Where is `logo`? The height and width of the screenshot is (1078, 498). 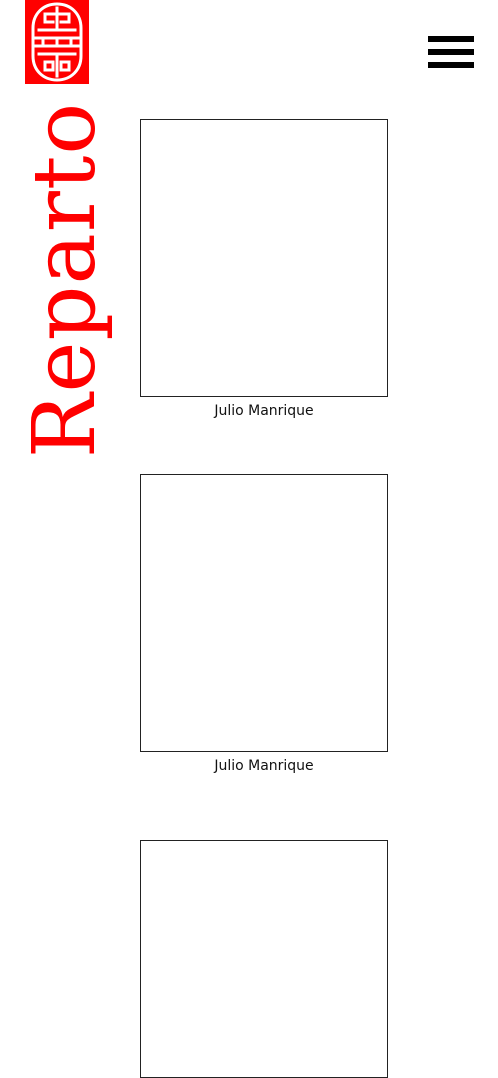
logo is located at coordinates (57, 42).